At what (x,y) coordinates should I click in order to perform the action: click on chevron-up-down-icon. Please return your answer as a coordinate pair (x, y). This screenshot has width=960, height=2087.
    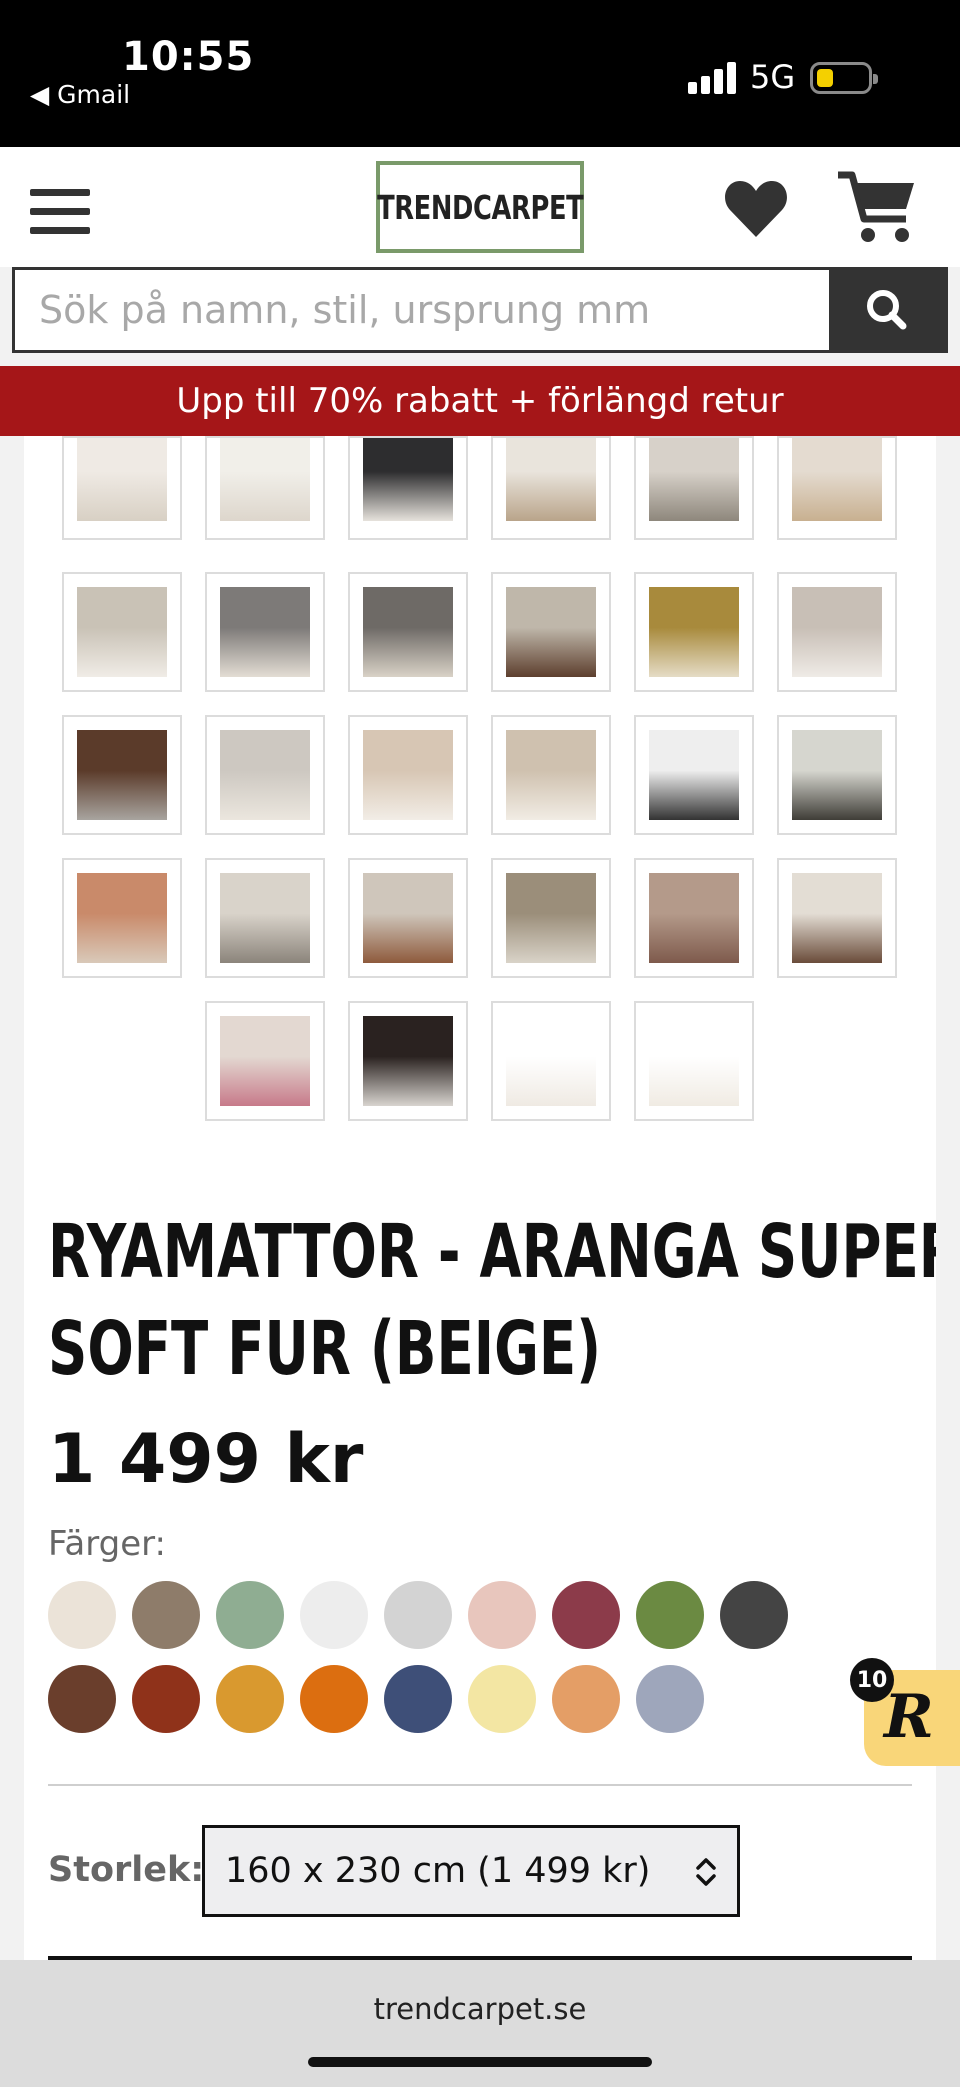
    Looking at the image, I should click on (706, 1872).